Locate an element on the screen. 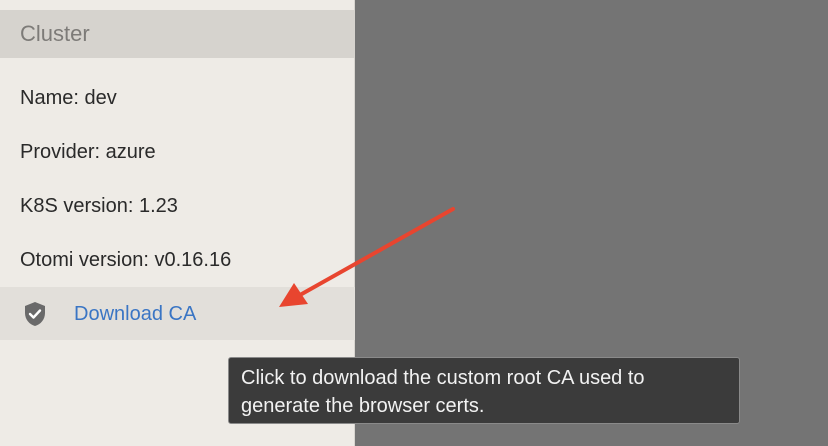 The width and height of the screenshot is (828, 446). otomi-version: Otomi version: v0.16.16 is located at coordinates (126, 260).